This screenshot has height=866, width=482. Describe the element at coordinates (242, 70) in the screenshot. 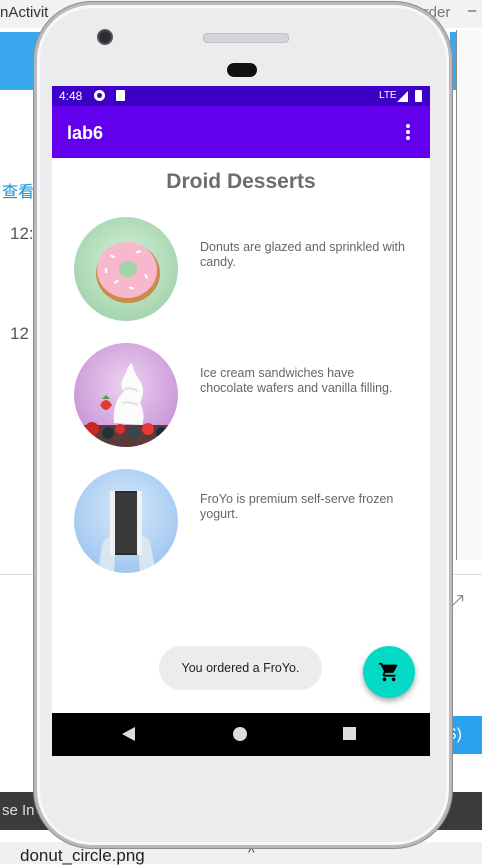

I see `proximity-sensor` at that location.